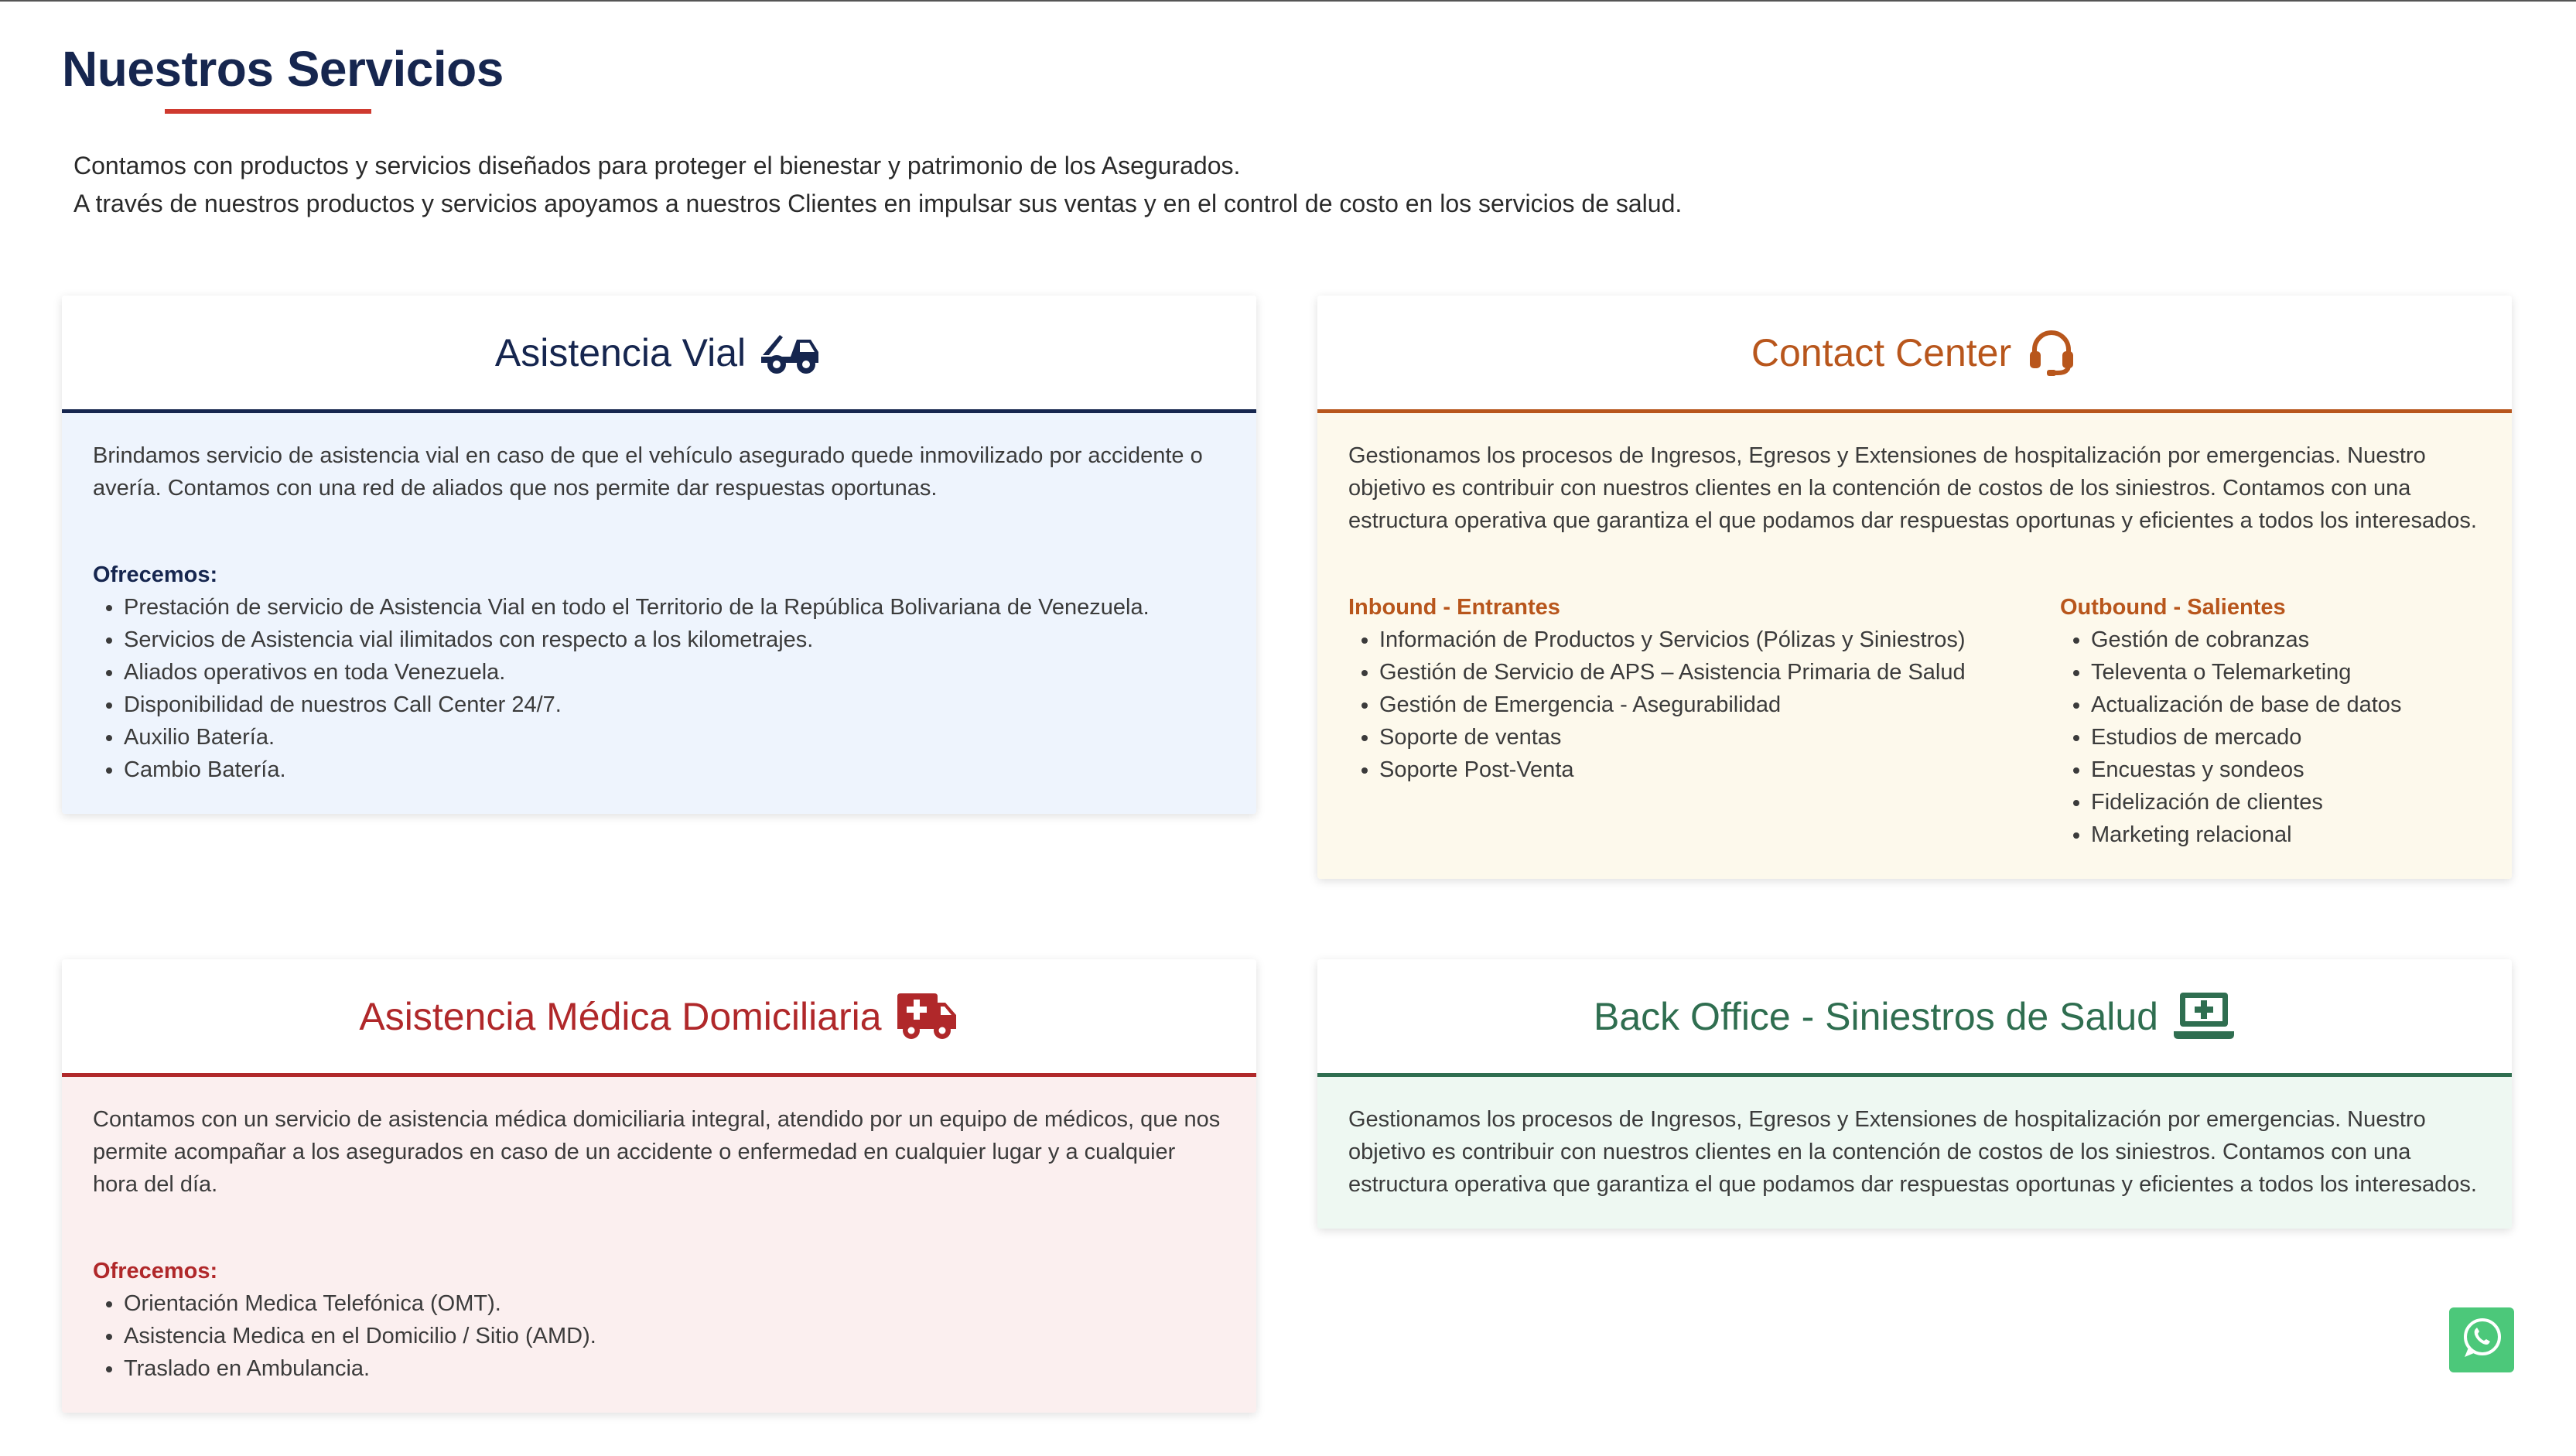  I want to click on list-item: Gestión de cobranzas, so click(2286, 640).